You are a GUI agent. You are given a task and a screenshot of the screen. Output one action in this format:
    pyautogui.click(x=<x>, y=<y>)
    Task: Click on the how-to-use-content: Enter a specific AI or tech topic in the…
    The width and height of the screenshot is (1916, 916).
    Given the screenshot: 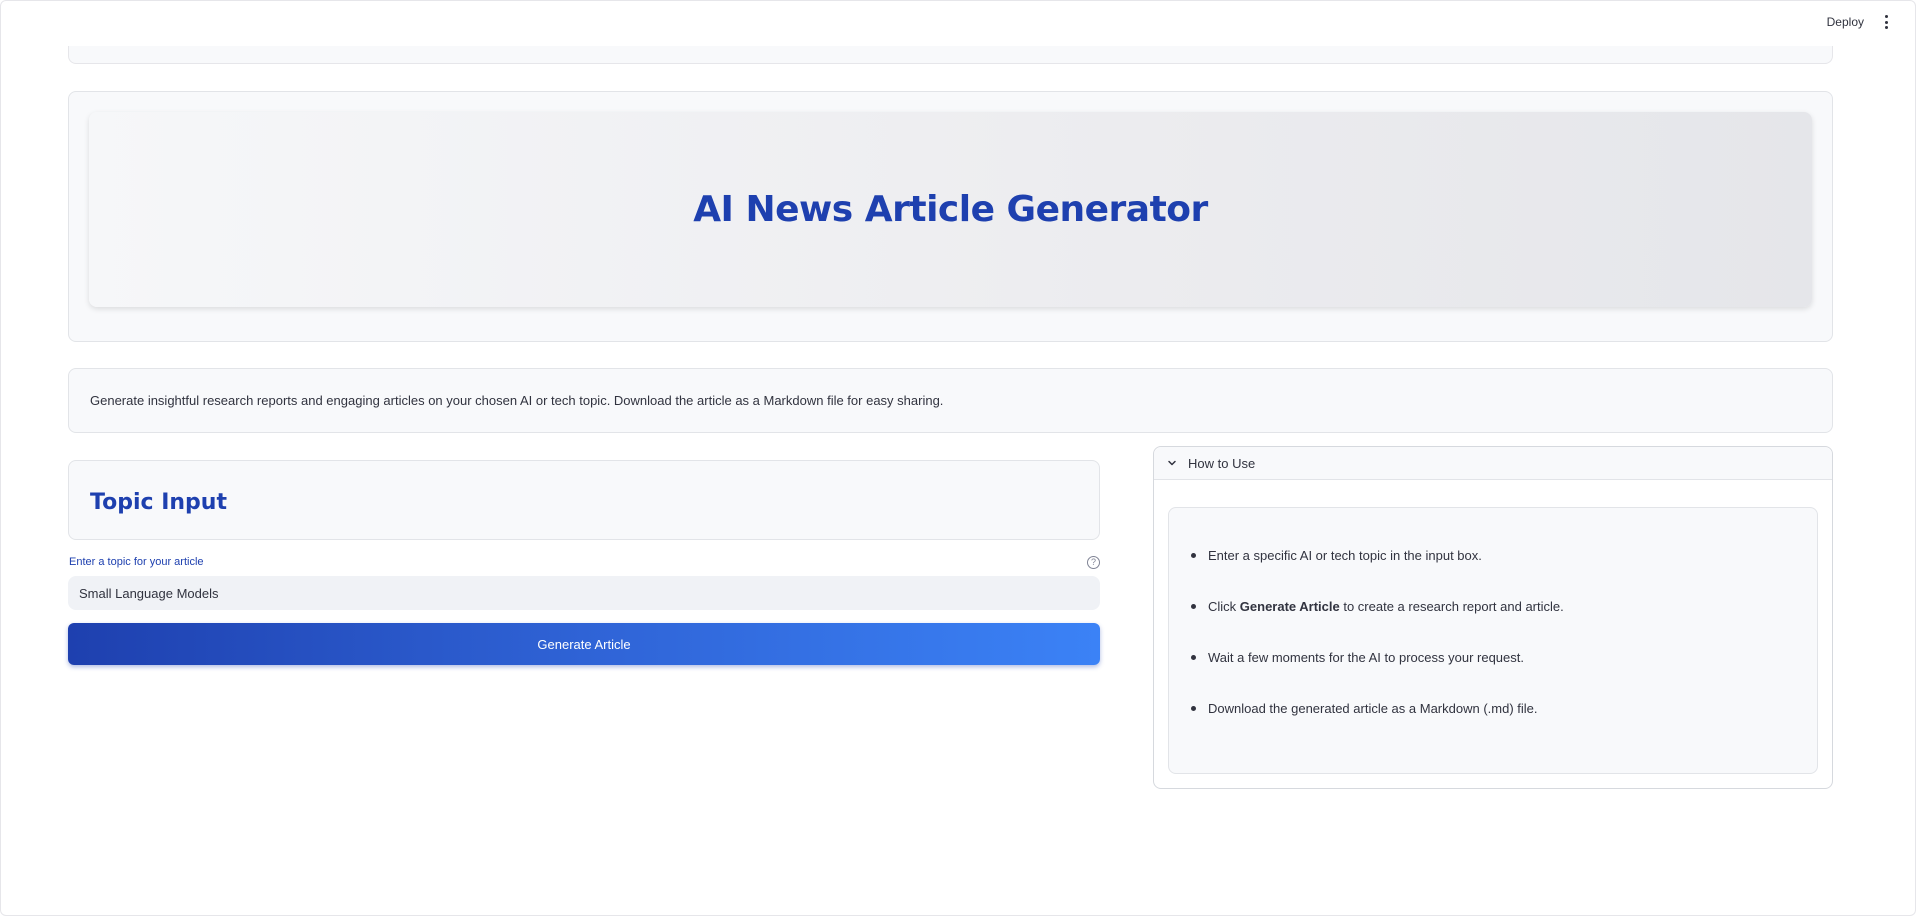 What is the action you would take?
    pyautogui.click(x=1493, y=640)
    